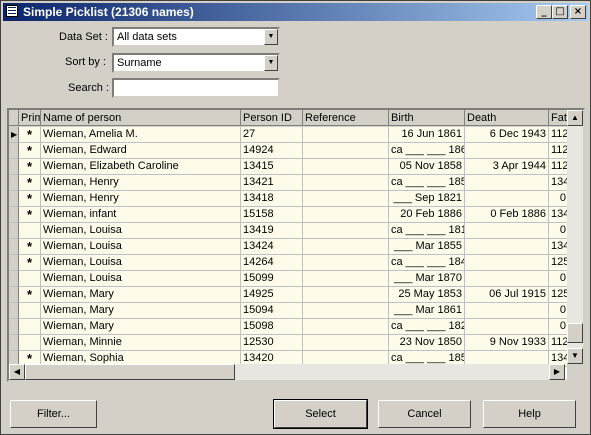 This screenshot has width=591, height=435. I want to click on column-header-reference: Reference, so click(346, 118).